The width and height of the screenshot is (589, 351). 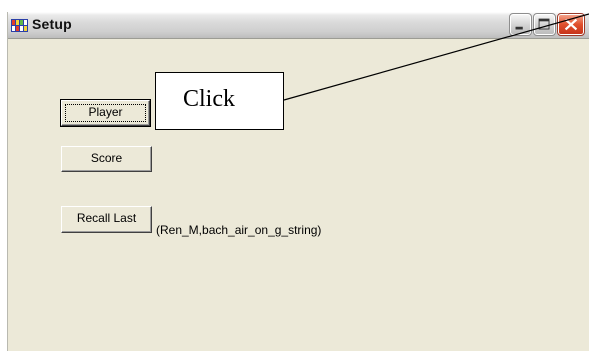 I want to click on recall-last-button: Recall Last, so click(x=106, y=219).